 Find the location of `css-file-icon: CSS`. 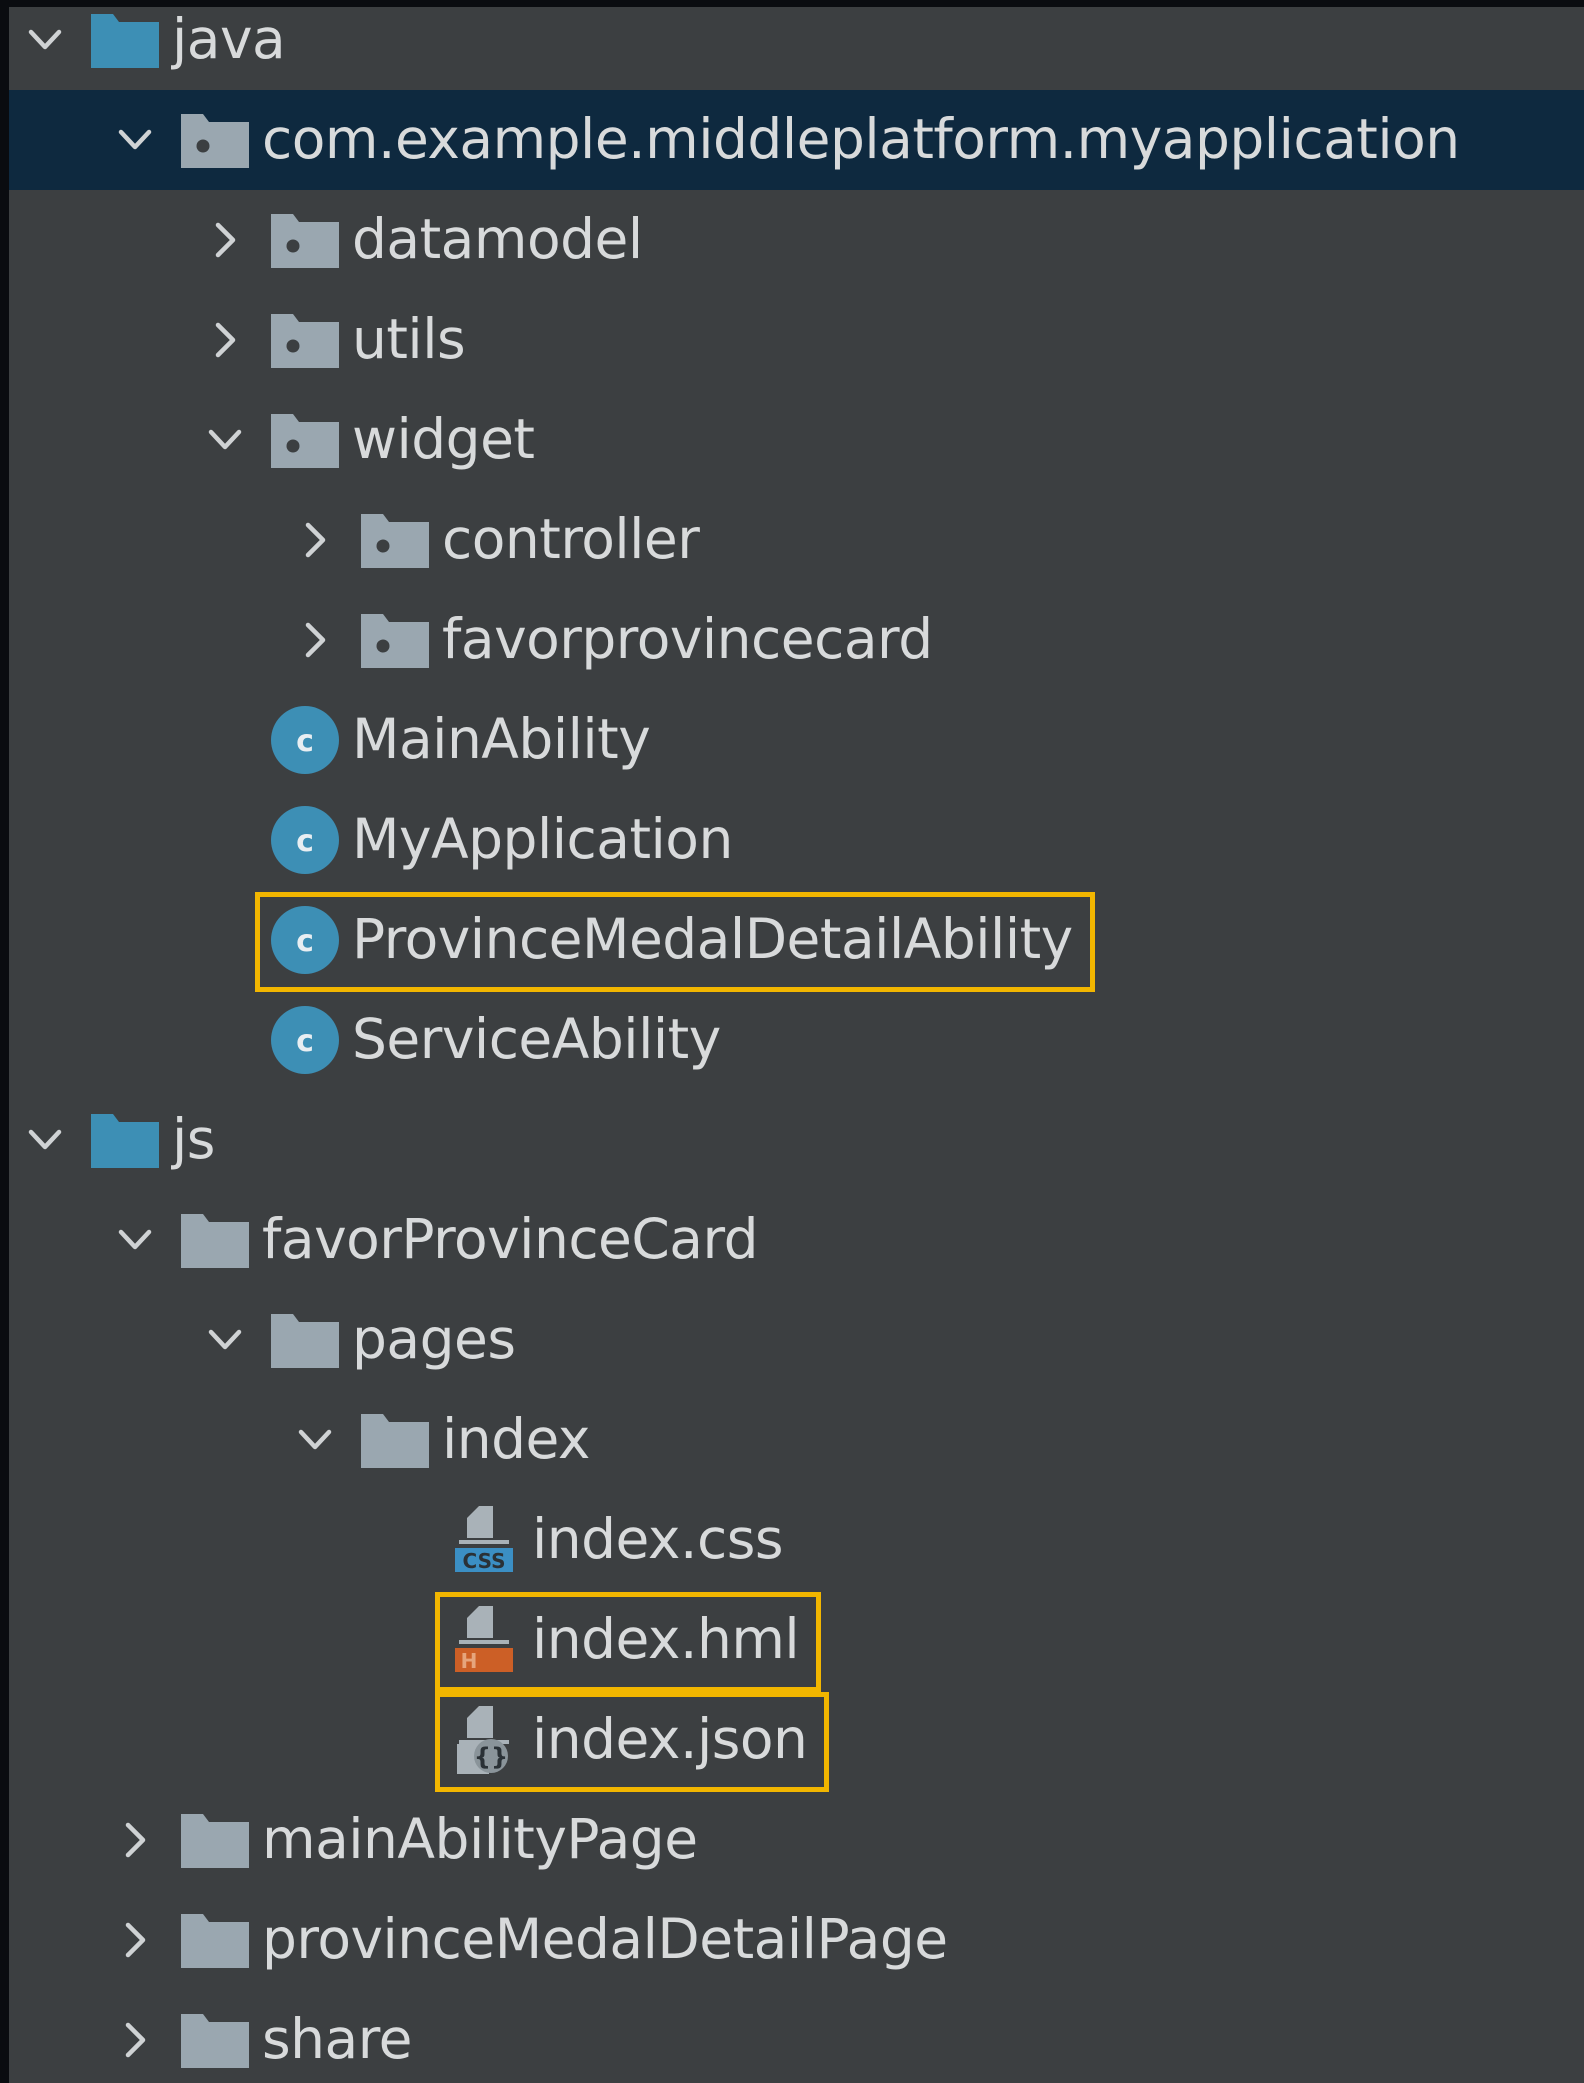

css-file-icon: CSS is located at coordinates (485, 1540).